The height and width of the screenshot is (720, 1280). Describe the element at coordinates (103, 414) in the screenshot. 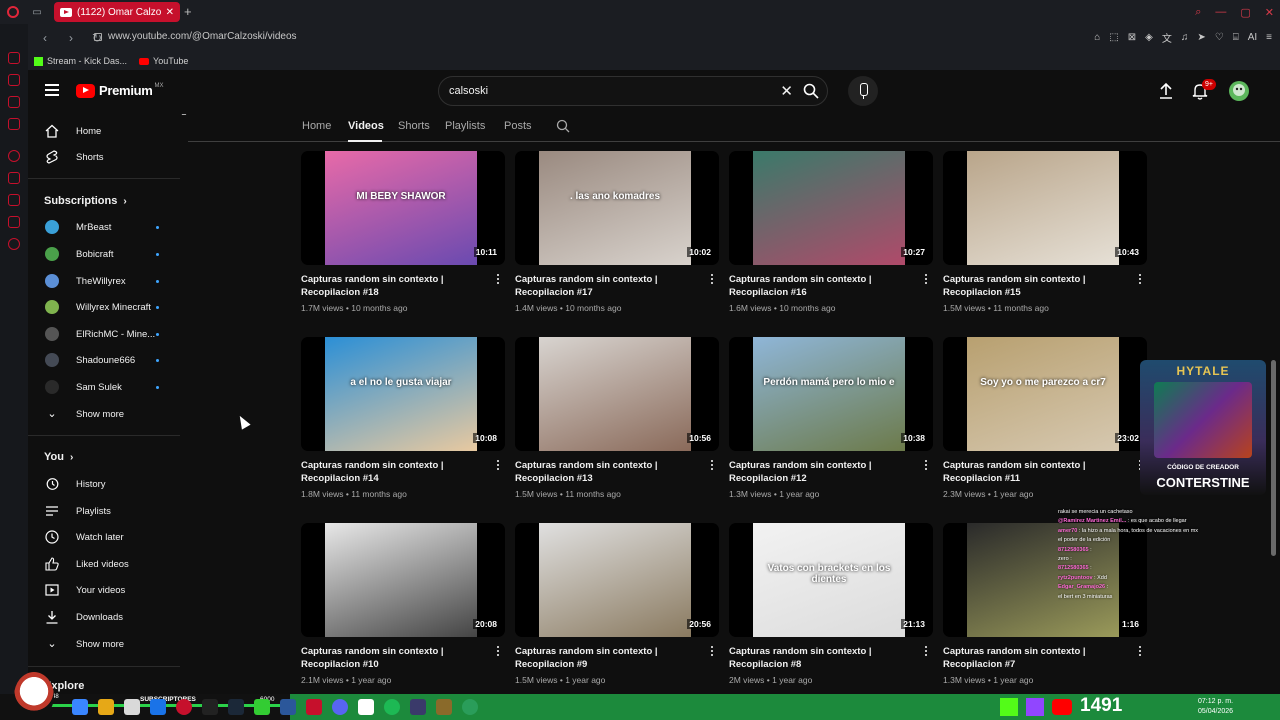

I see `subscriptions-show-more: ⌄ Show more` at that location.